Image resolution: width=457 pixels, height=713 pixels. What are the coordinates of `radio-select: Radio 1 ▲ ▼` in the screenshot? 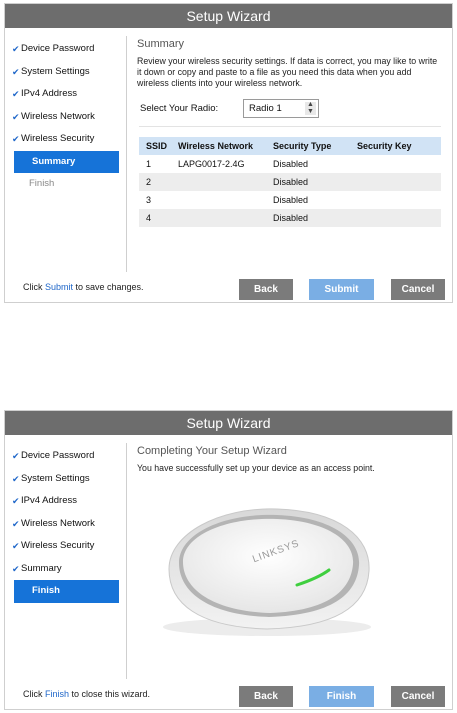 It's located at (281, 108).